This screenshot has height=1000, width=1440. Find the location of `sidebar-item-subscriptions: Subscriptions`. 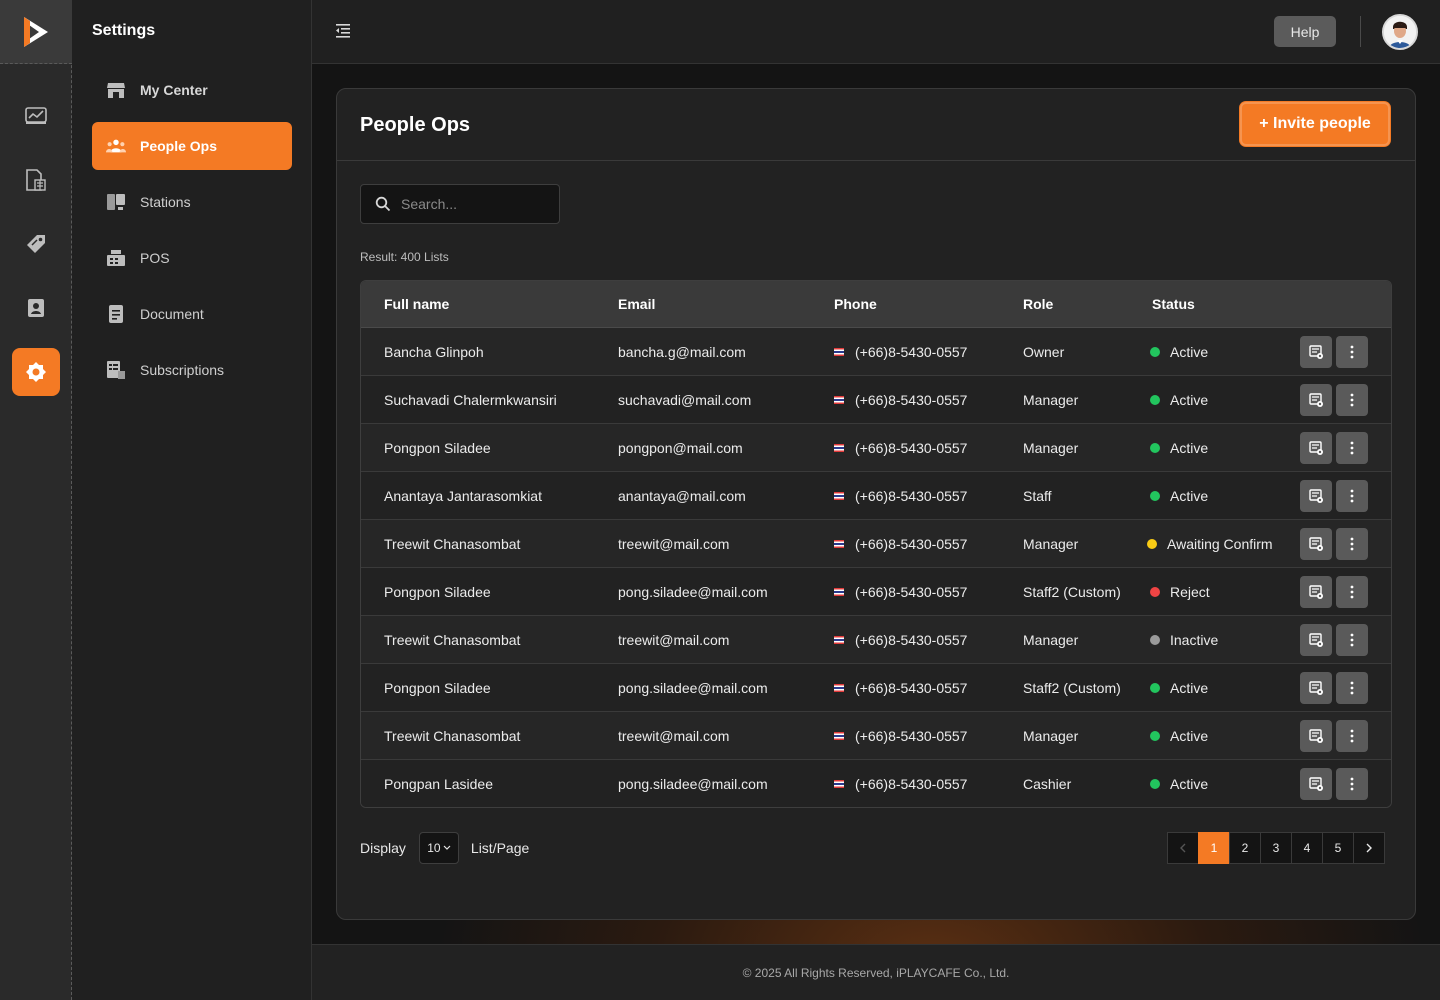

sidebar-item-subscriptions: Subscriptions is located at coordinates (192, 370).